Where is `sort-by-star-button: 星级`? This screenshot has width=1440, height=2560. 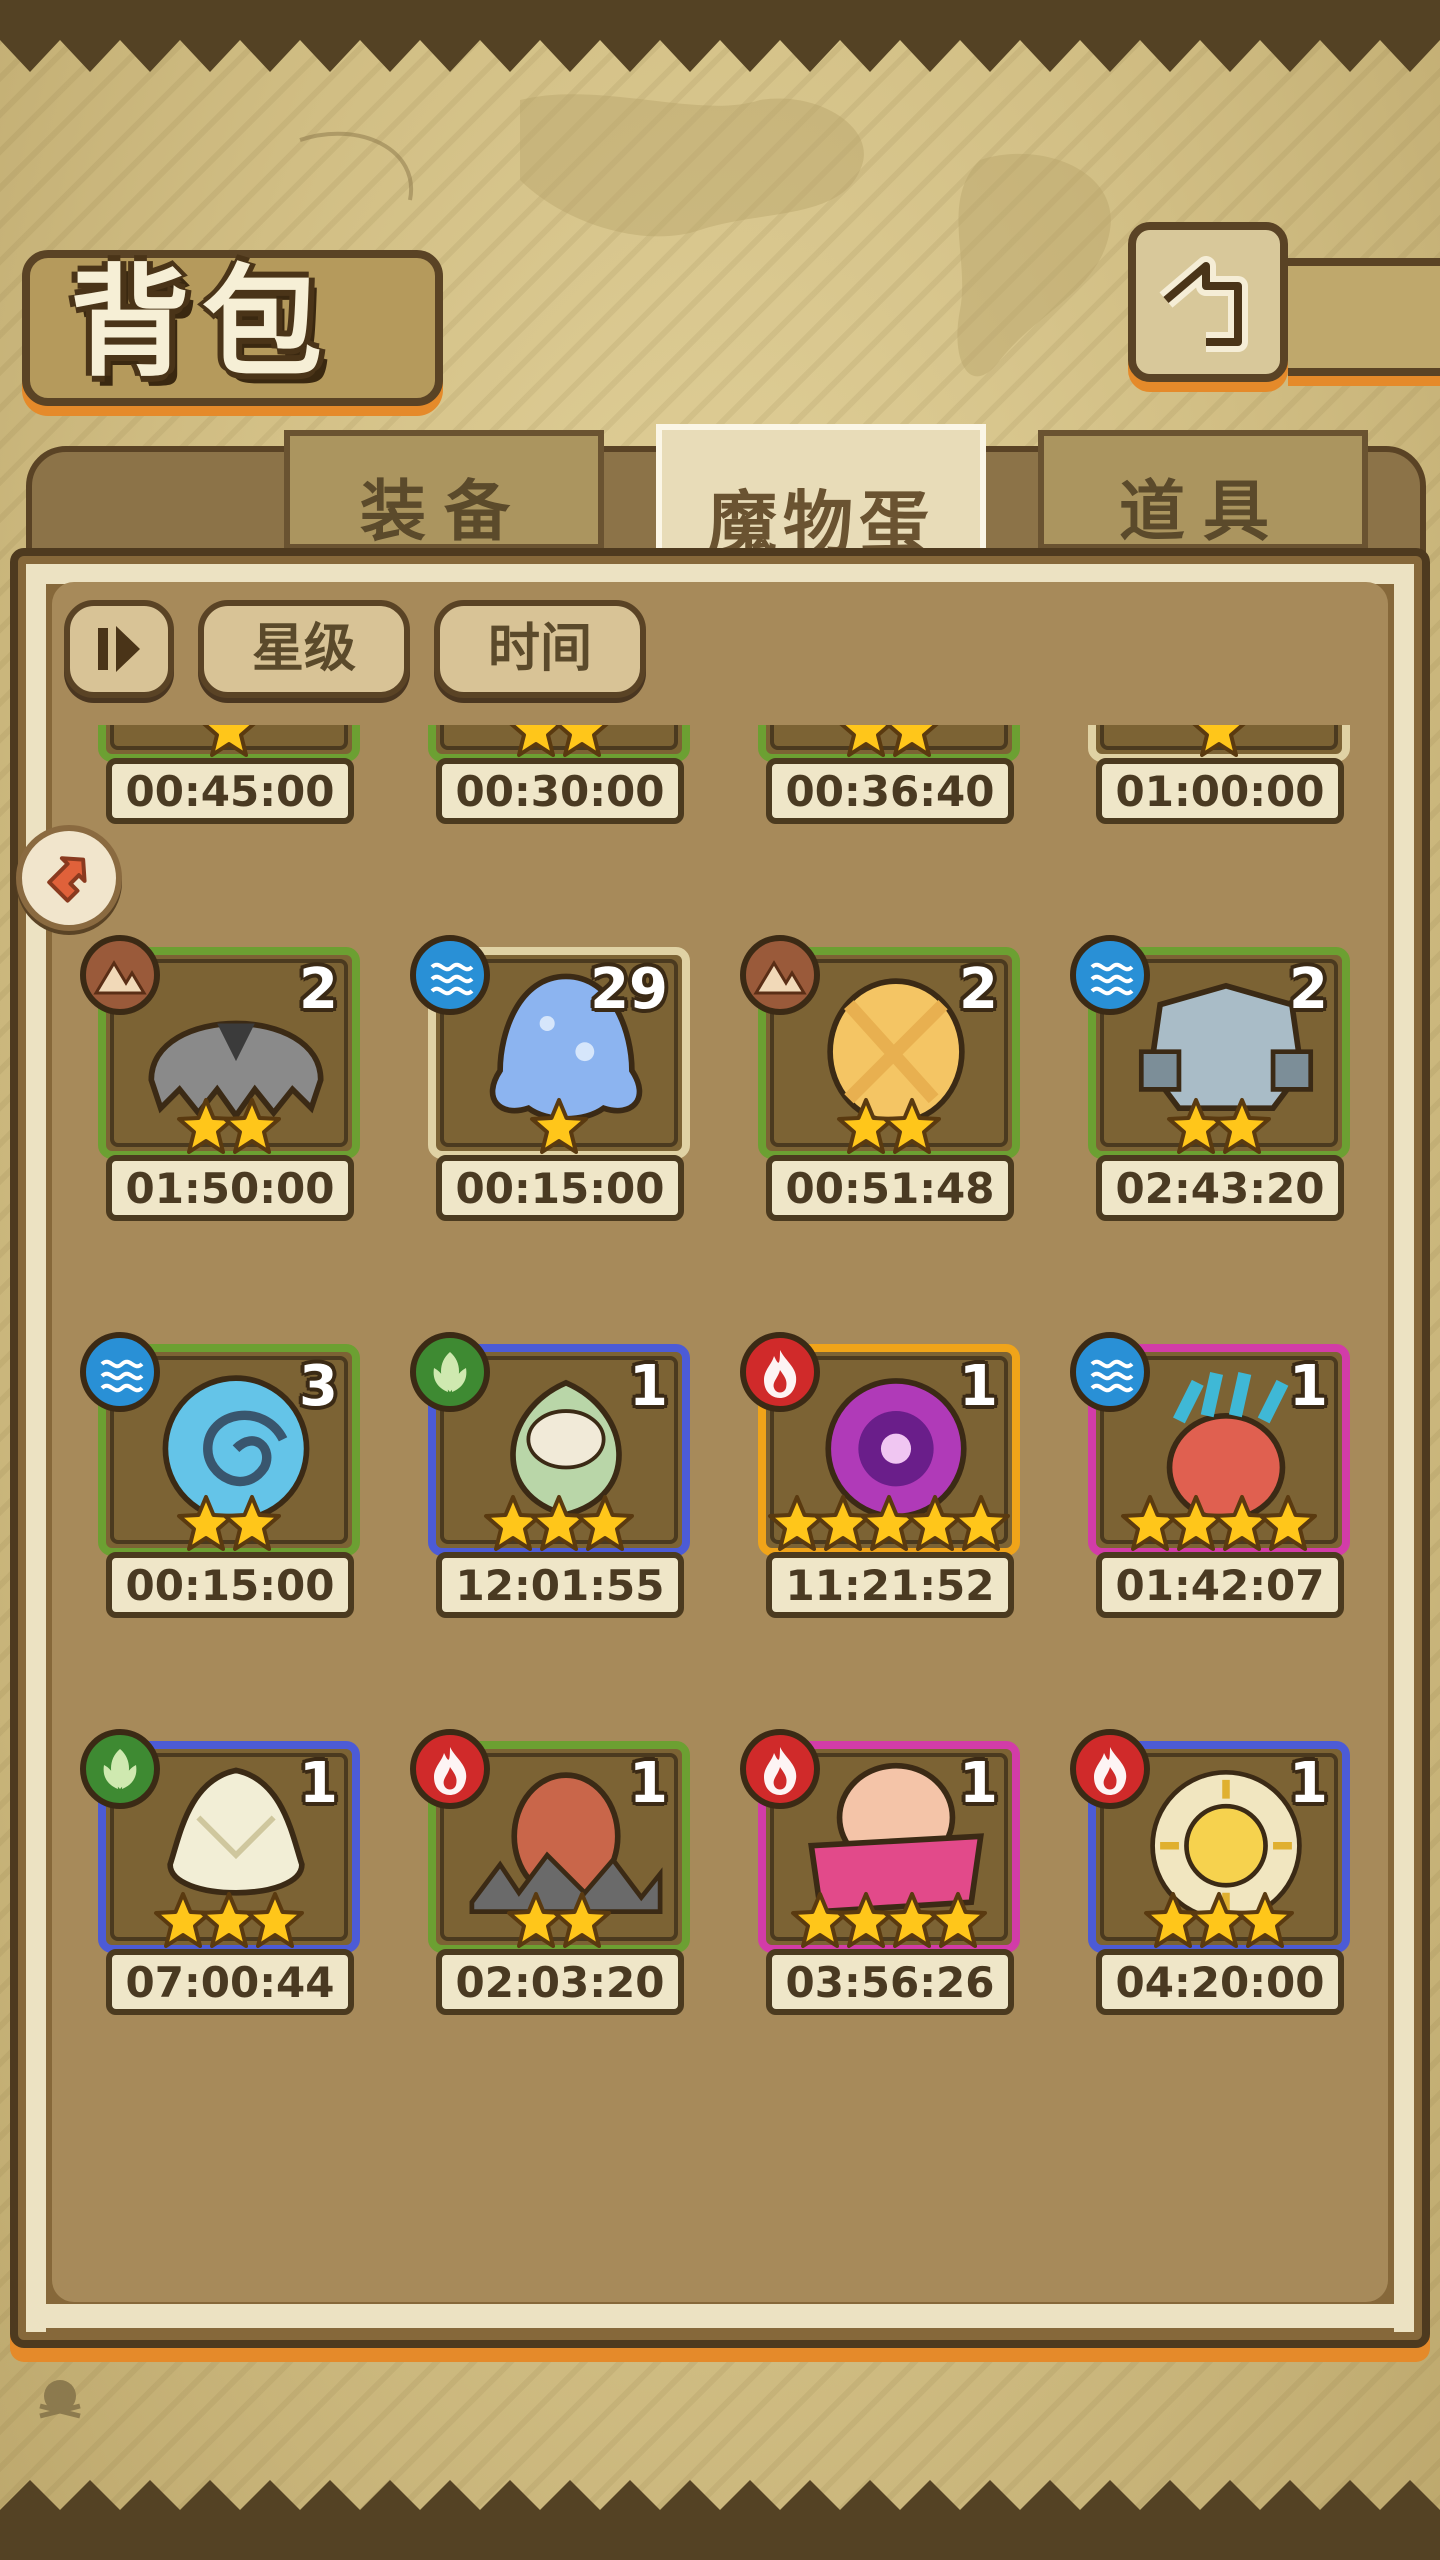
sort-by-star-button: 星级 is located at coordinates (304, 649).